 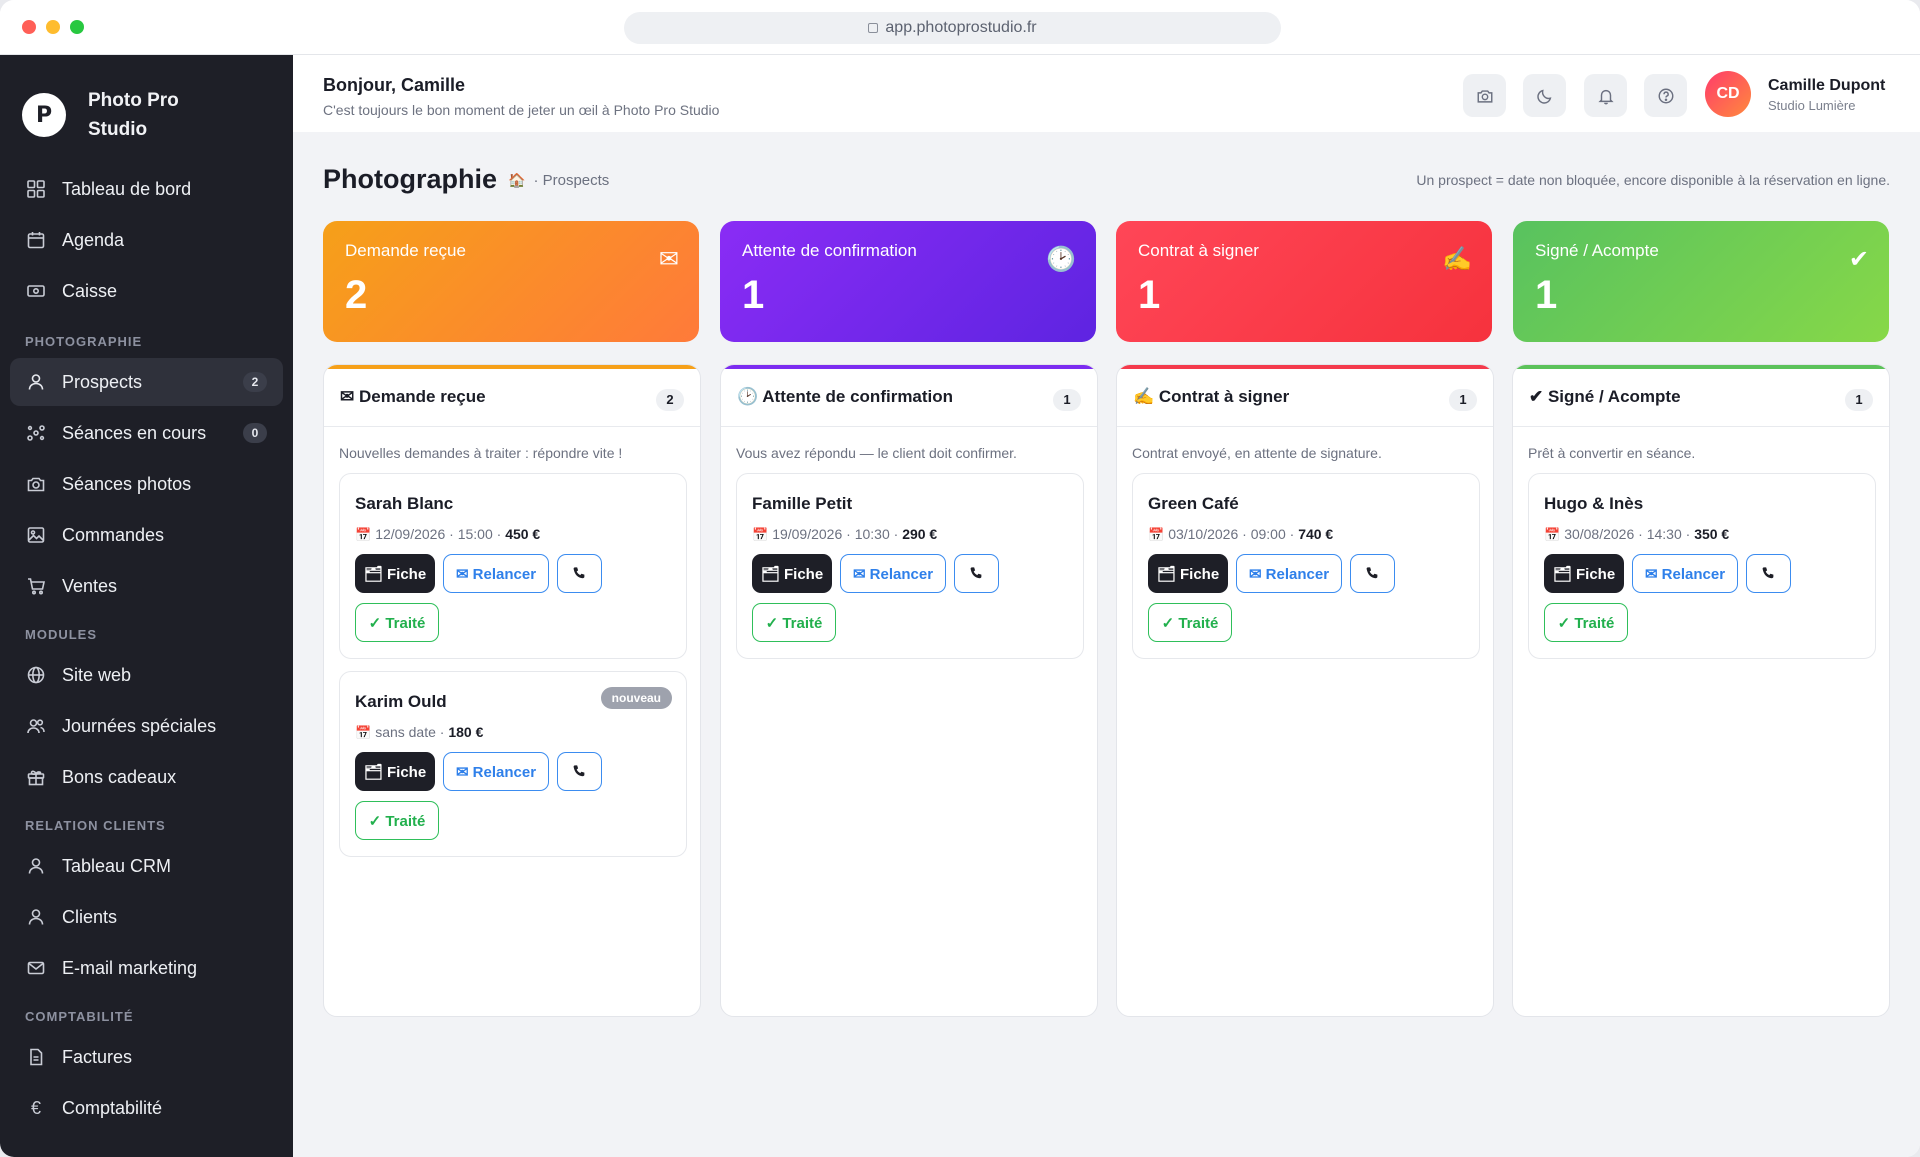 I want to click on stat-card-signe-acompte: Signé / Acompte 1 ✔, so click(x=1701, y=281).